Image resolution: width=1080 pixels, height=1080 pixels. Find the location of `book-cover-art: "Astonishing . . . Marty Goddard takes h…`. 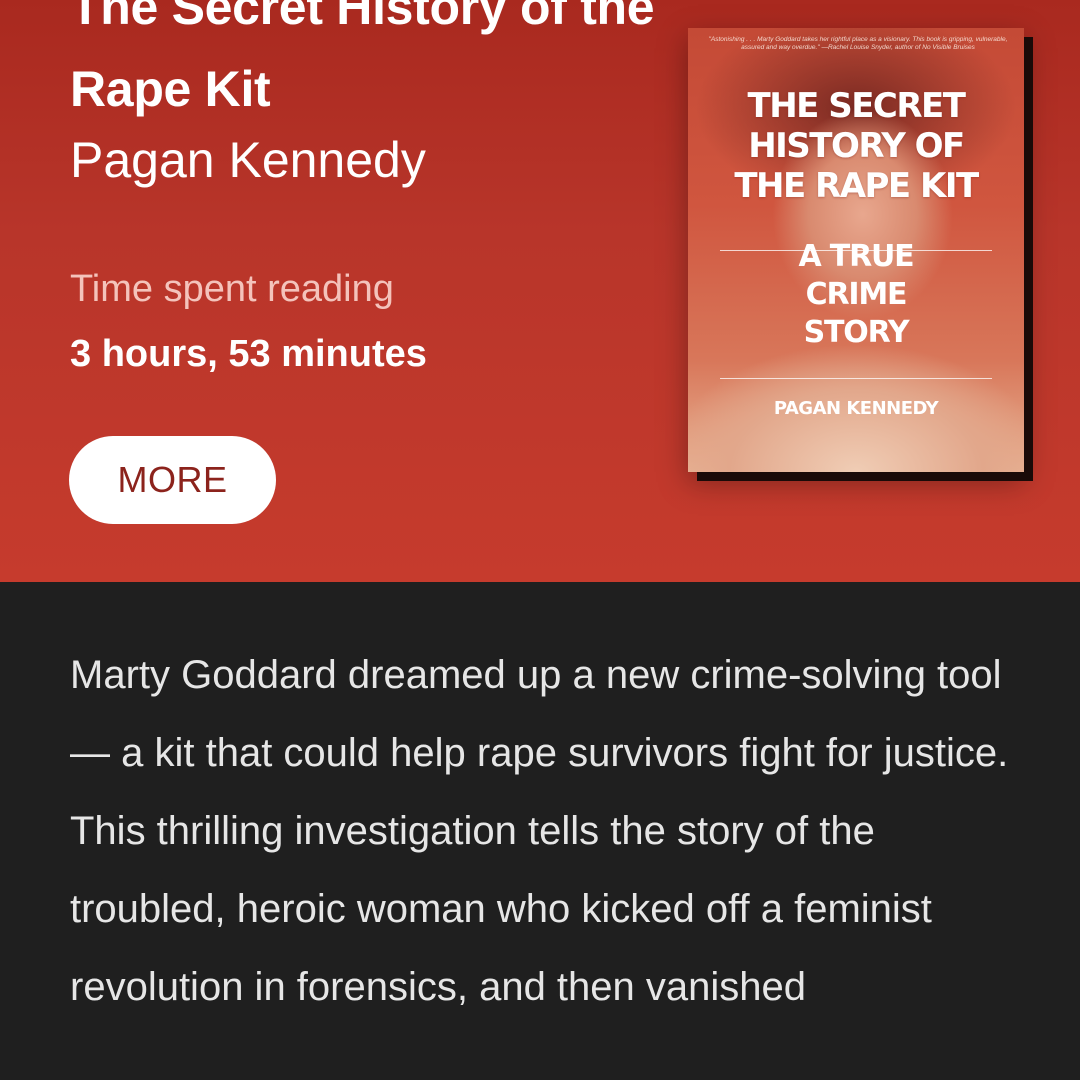

book-cover-art: "Astonishing . . . Marty Goddard takes h… is located at coordinates (856, 250).